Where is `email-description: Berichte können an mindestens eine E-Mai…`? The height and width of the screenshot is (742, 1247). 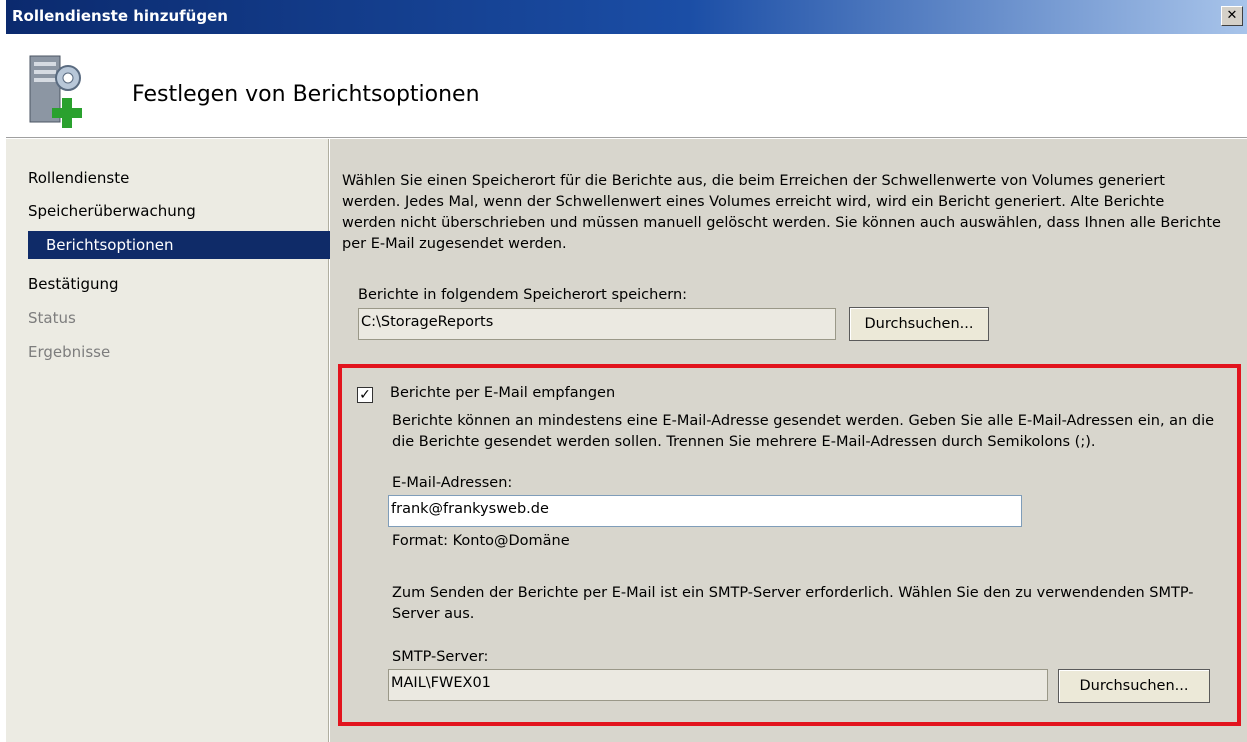
email-description: Berichte können an mindestens eine E-Mai… is located at coordinates (803, 431).